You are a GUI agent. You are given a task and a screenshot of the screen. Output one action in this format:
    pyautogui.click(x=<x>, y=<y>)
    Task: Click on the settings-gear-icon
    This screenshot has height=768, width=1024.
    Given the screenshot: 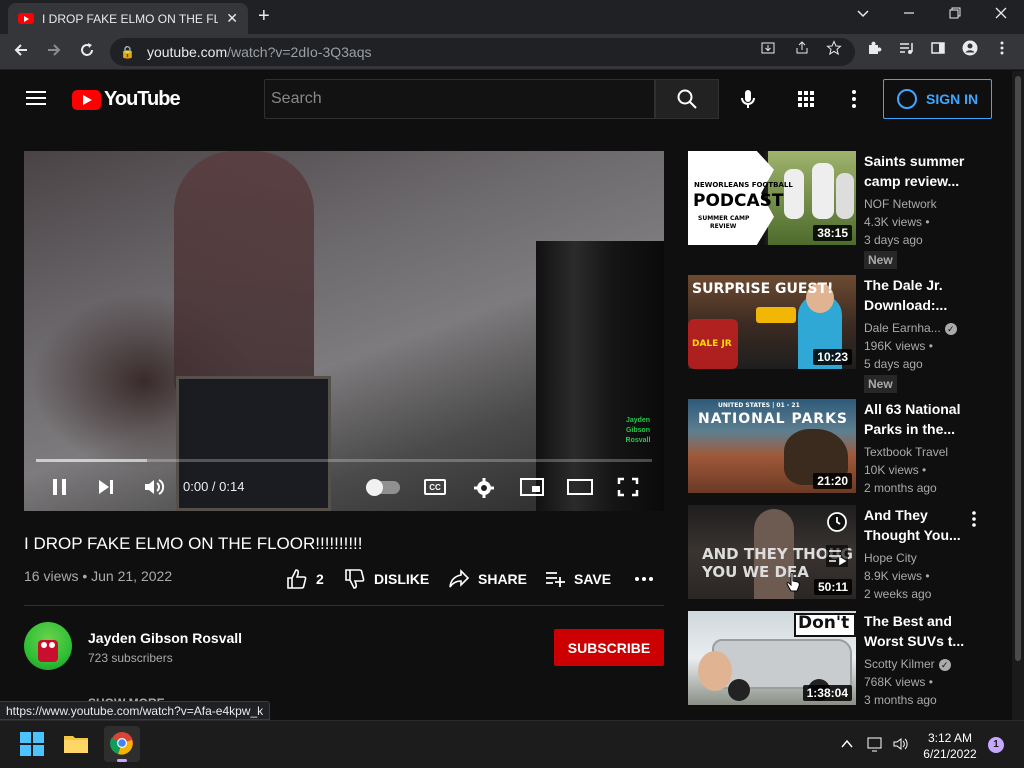 What is the action you would take?
    pyautogui.click(x=484, y=490)
    